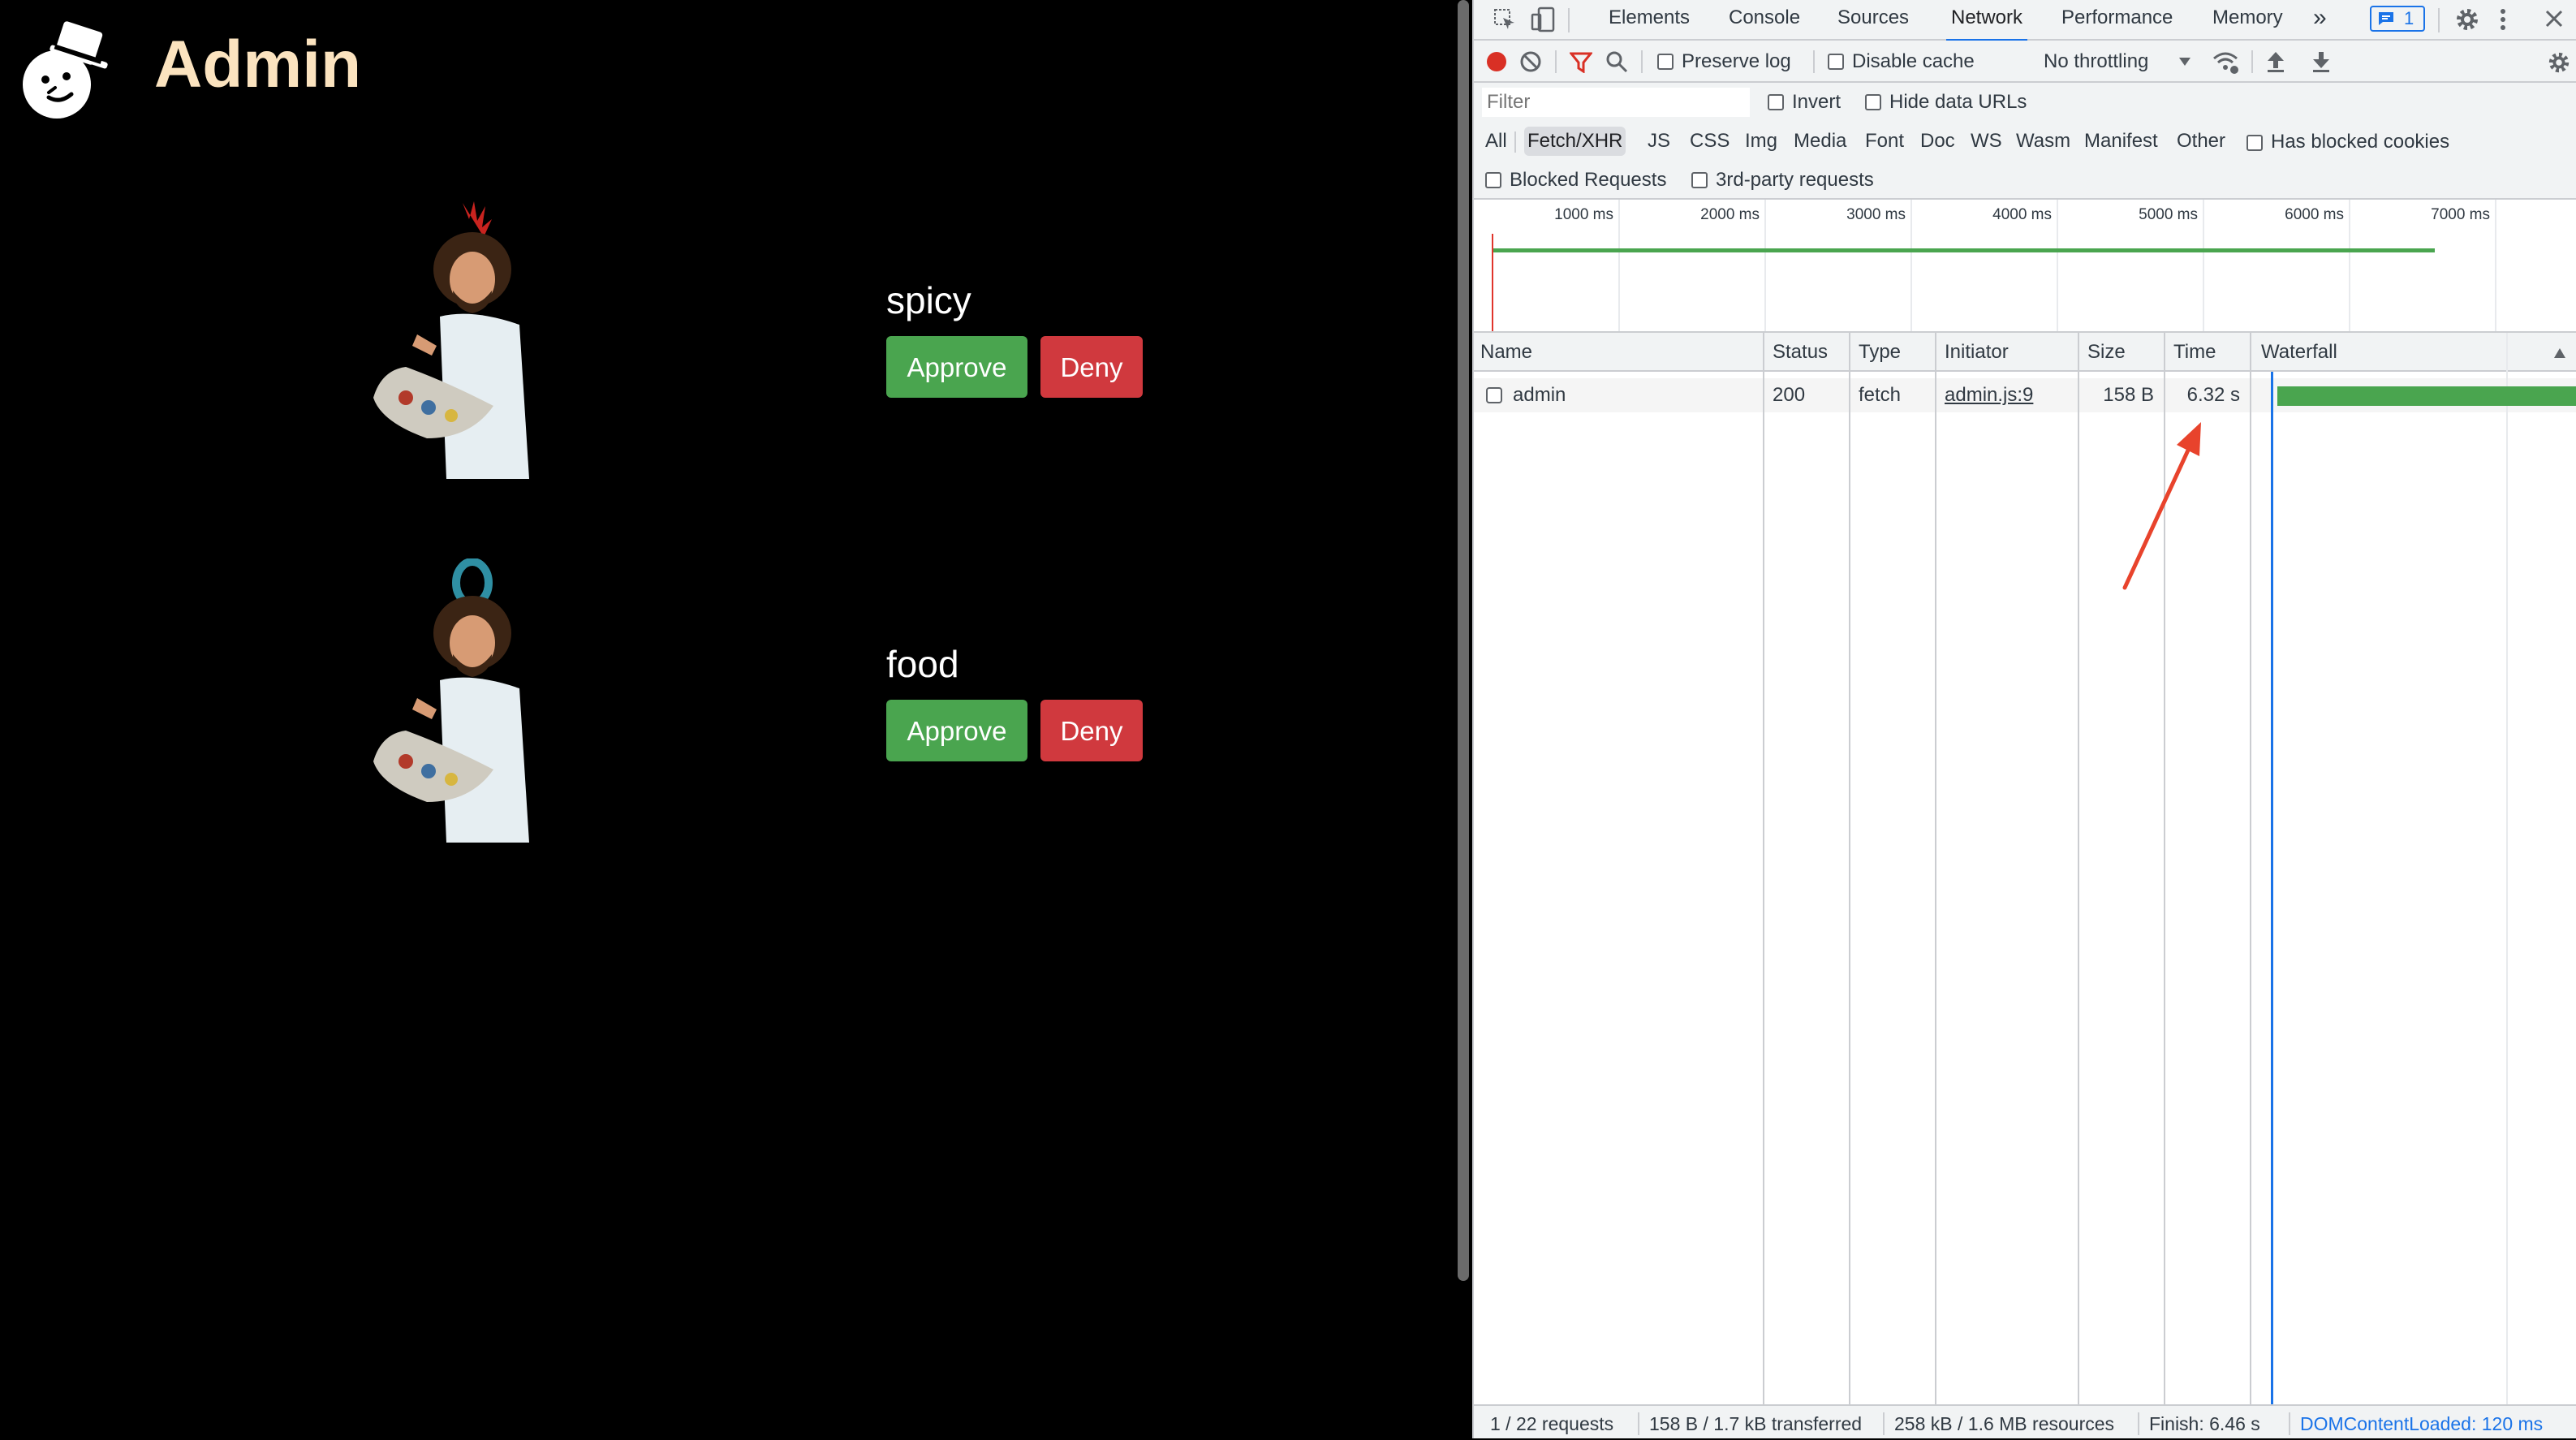 The image size is (2576, 1440). What do you see at coordinates (923, 664) in the screenshot?
I see `item-name-food: food` at bounding box center [923, 664].